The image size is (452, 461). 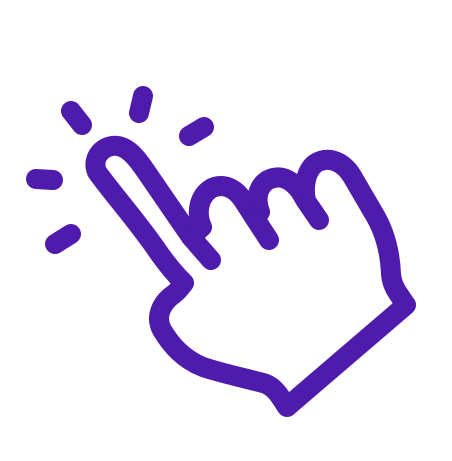 What do you see at coordinates (76, 118) in the screenshot?
I see `burst-line-top-left` at bounding box center [76, 118].